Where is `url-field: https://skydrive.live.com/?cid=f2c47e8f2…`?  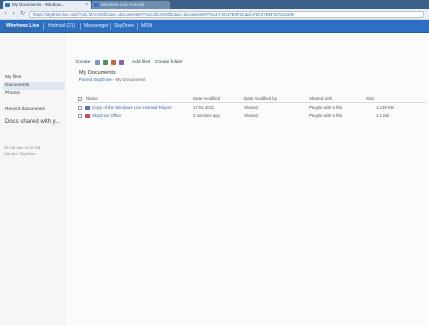 url-field: https://skydrive.live.com/?cid=f2c47e8f2… is located at coordinates (226, 14).